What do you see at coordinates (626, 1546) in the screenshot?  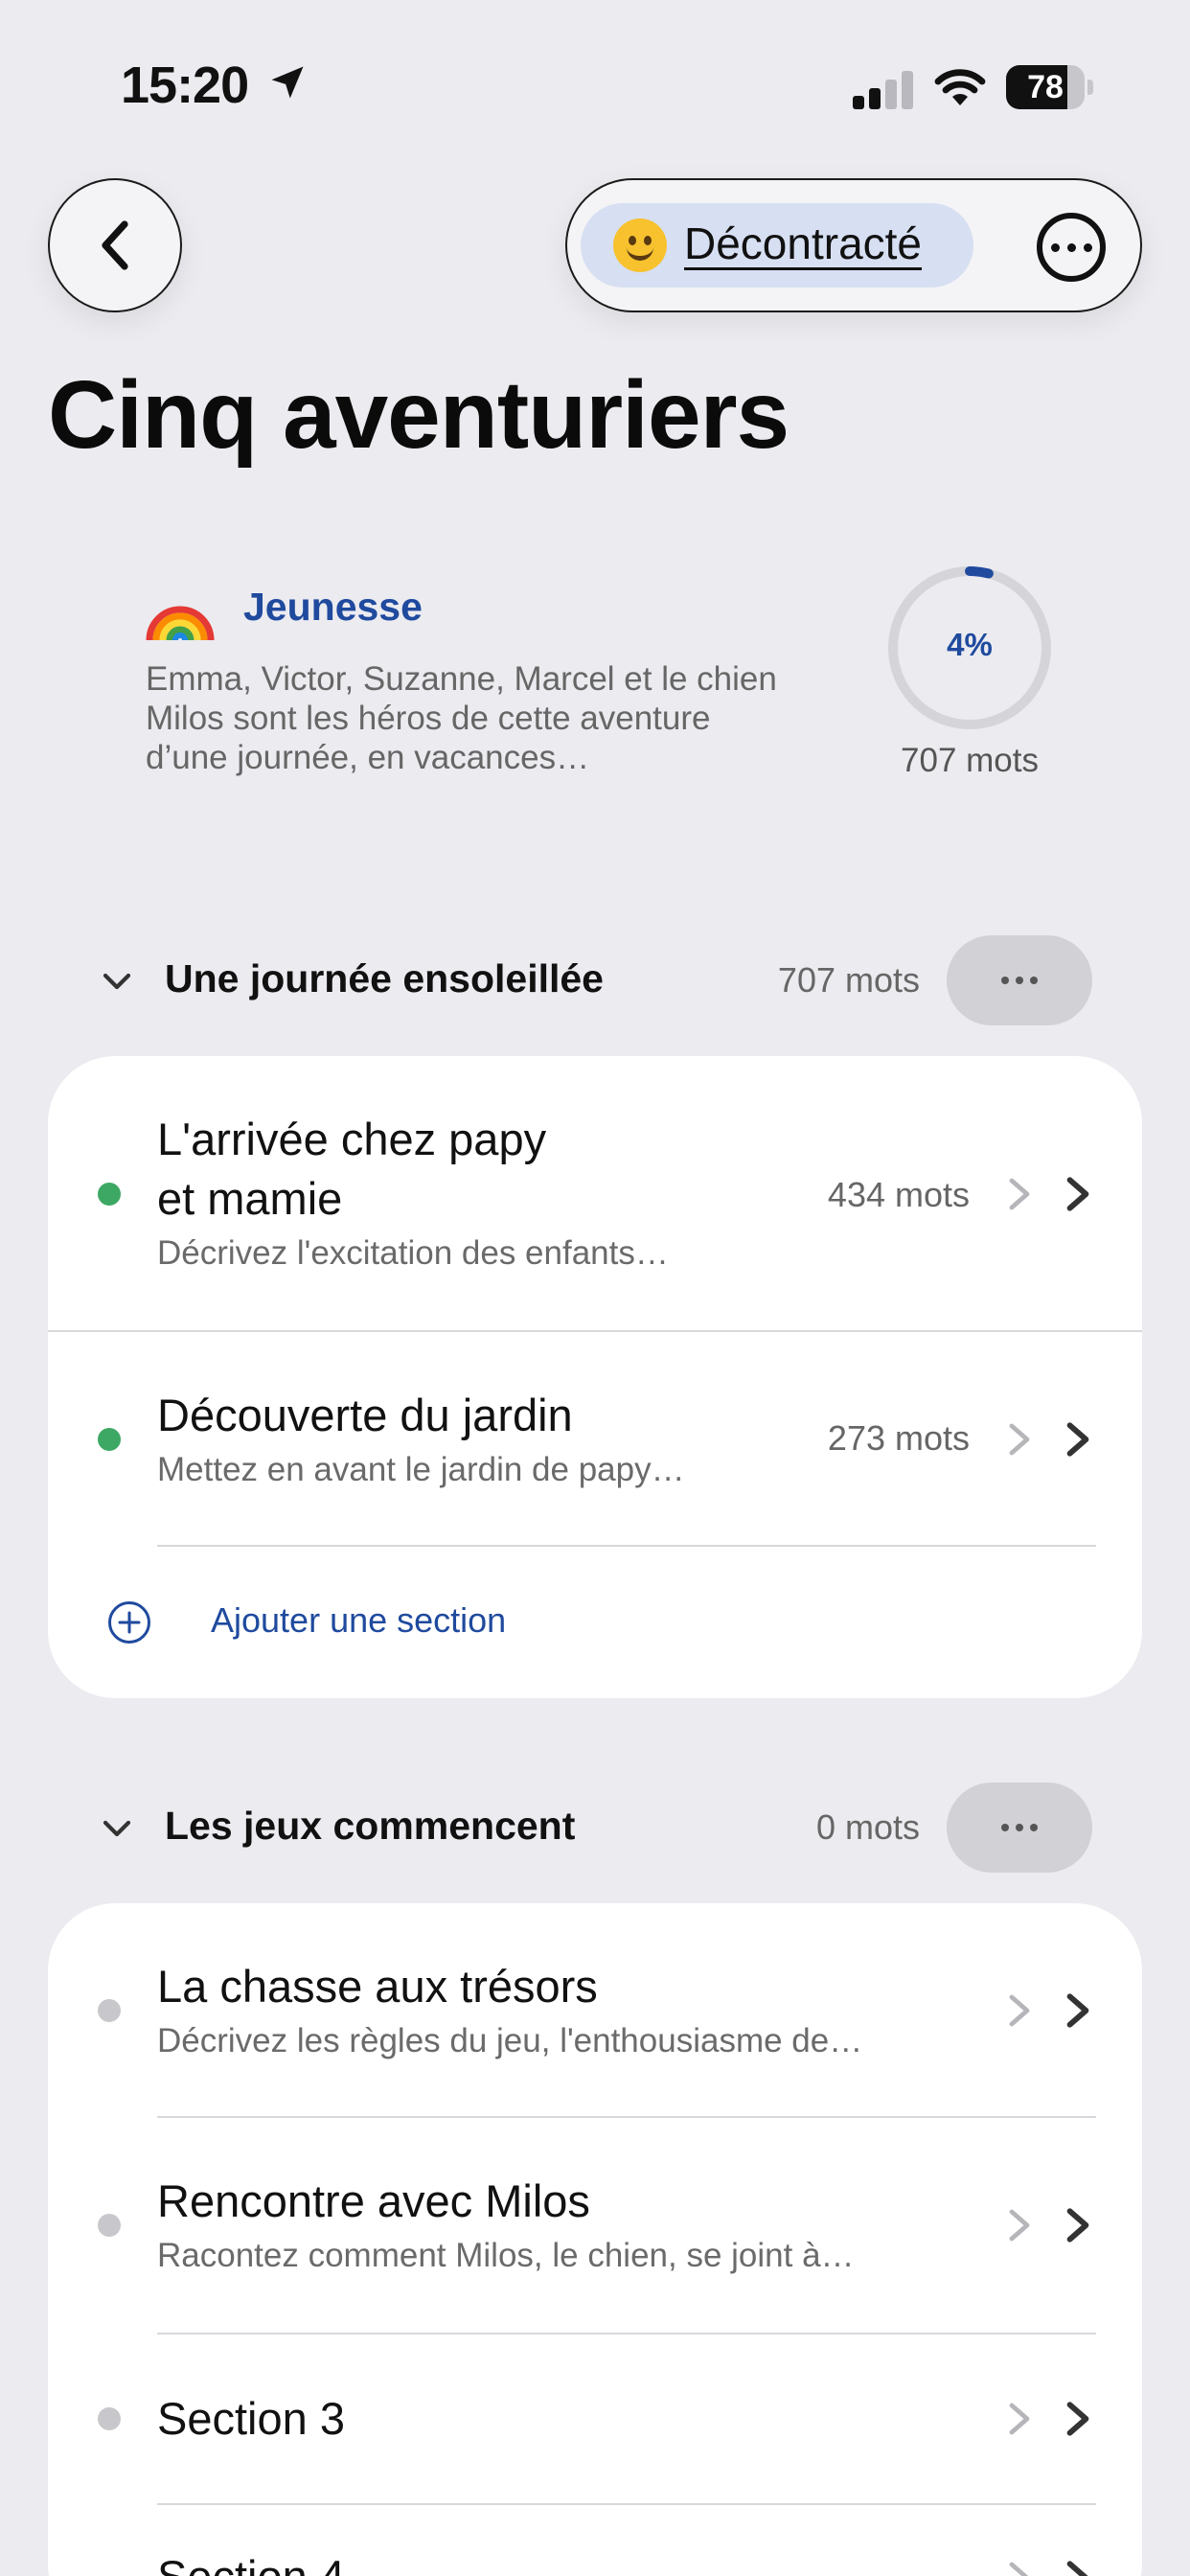 I see `divider` at bounding box center [626, 1546].